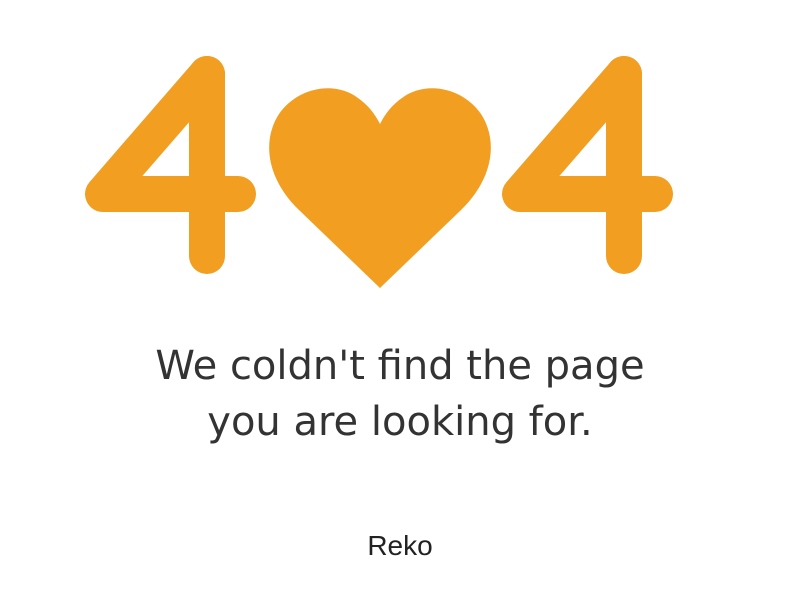 Image resolution: width=800 pixels, height=612 pixels. What do you see at coordinates (400, 545) in the screenshot?
I see `brand-name: Reko` at bounding box center [400, 545].